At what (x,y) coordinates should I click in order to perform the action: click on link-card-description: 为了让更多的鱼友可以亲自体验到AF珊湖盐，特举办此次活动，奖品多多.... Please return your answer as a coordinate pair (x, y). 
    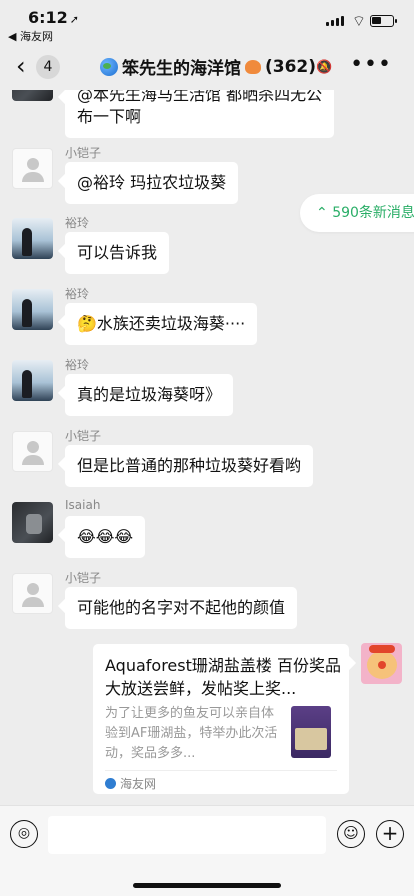
    Looking at the image, I should click on (191, 733).